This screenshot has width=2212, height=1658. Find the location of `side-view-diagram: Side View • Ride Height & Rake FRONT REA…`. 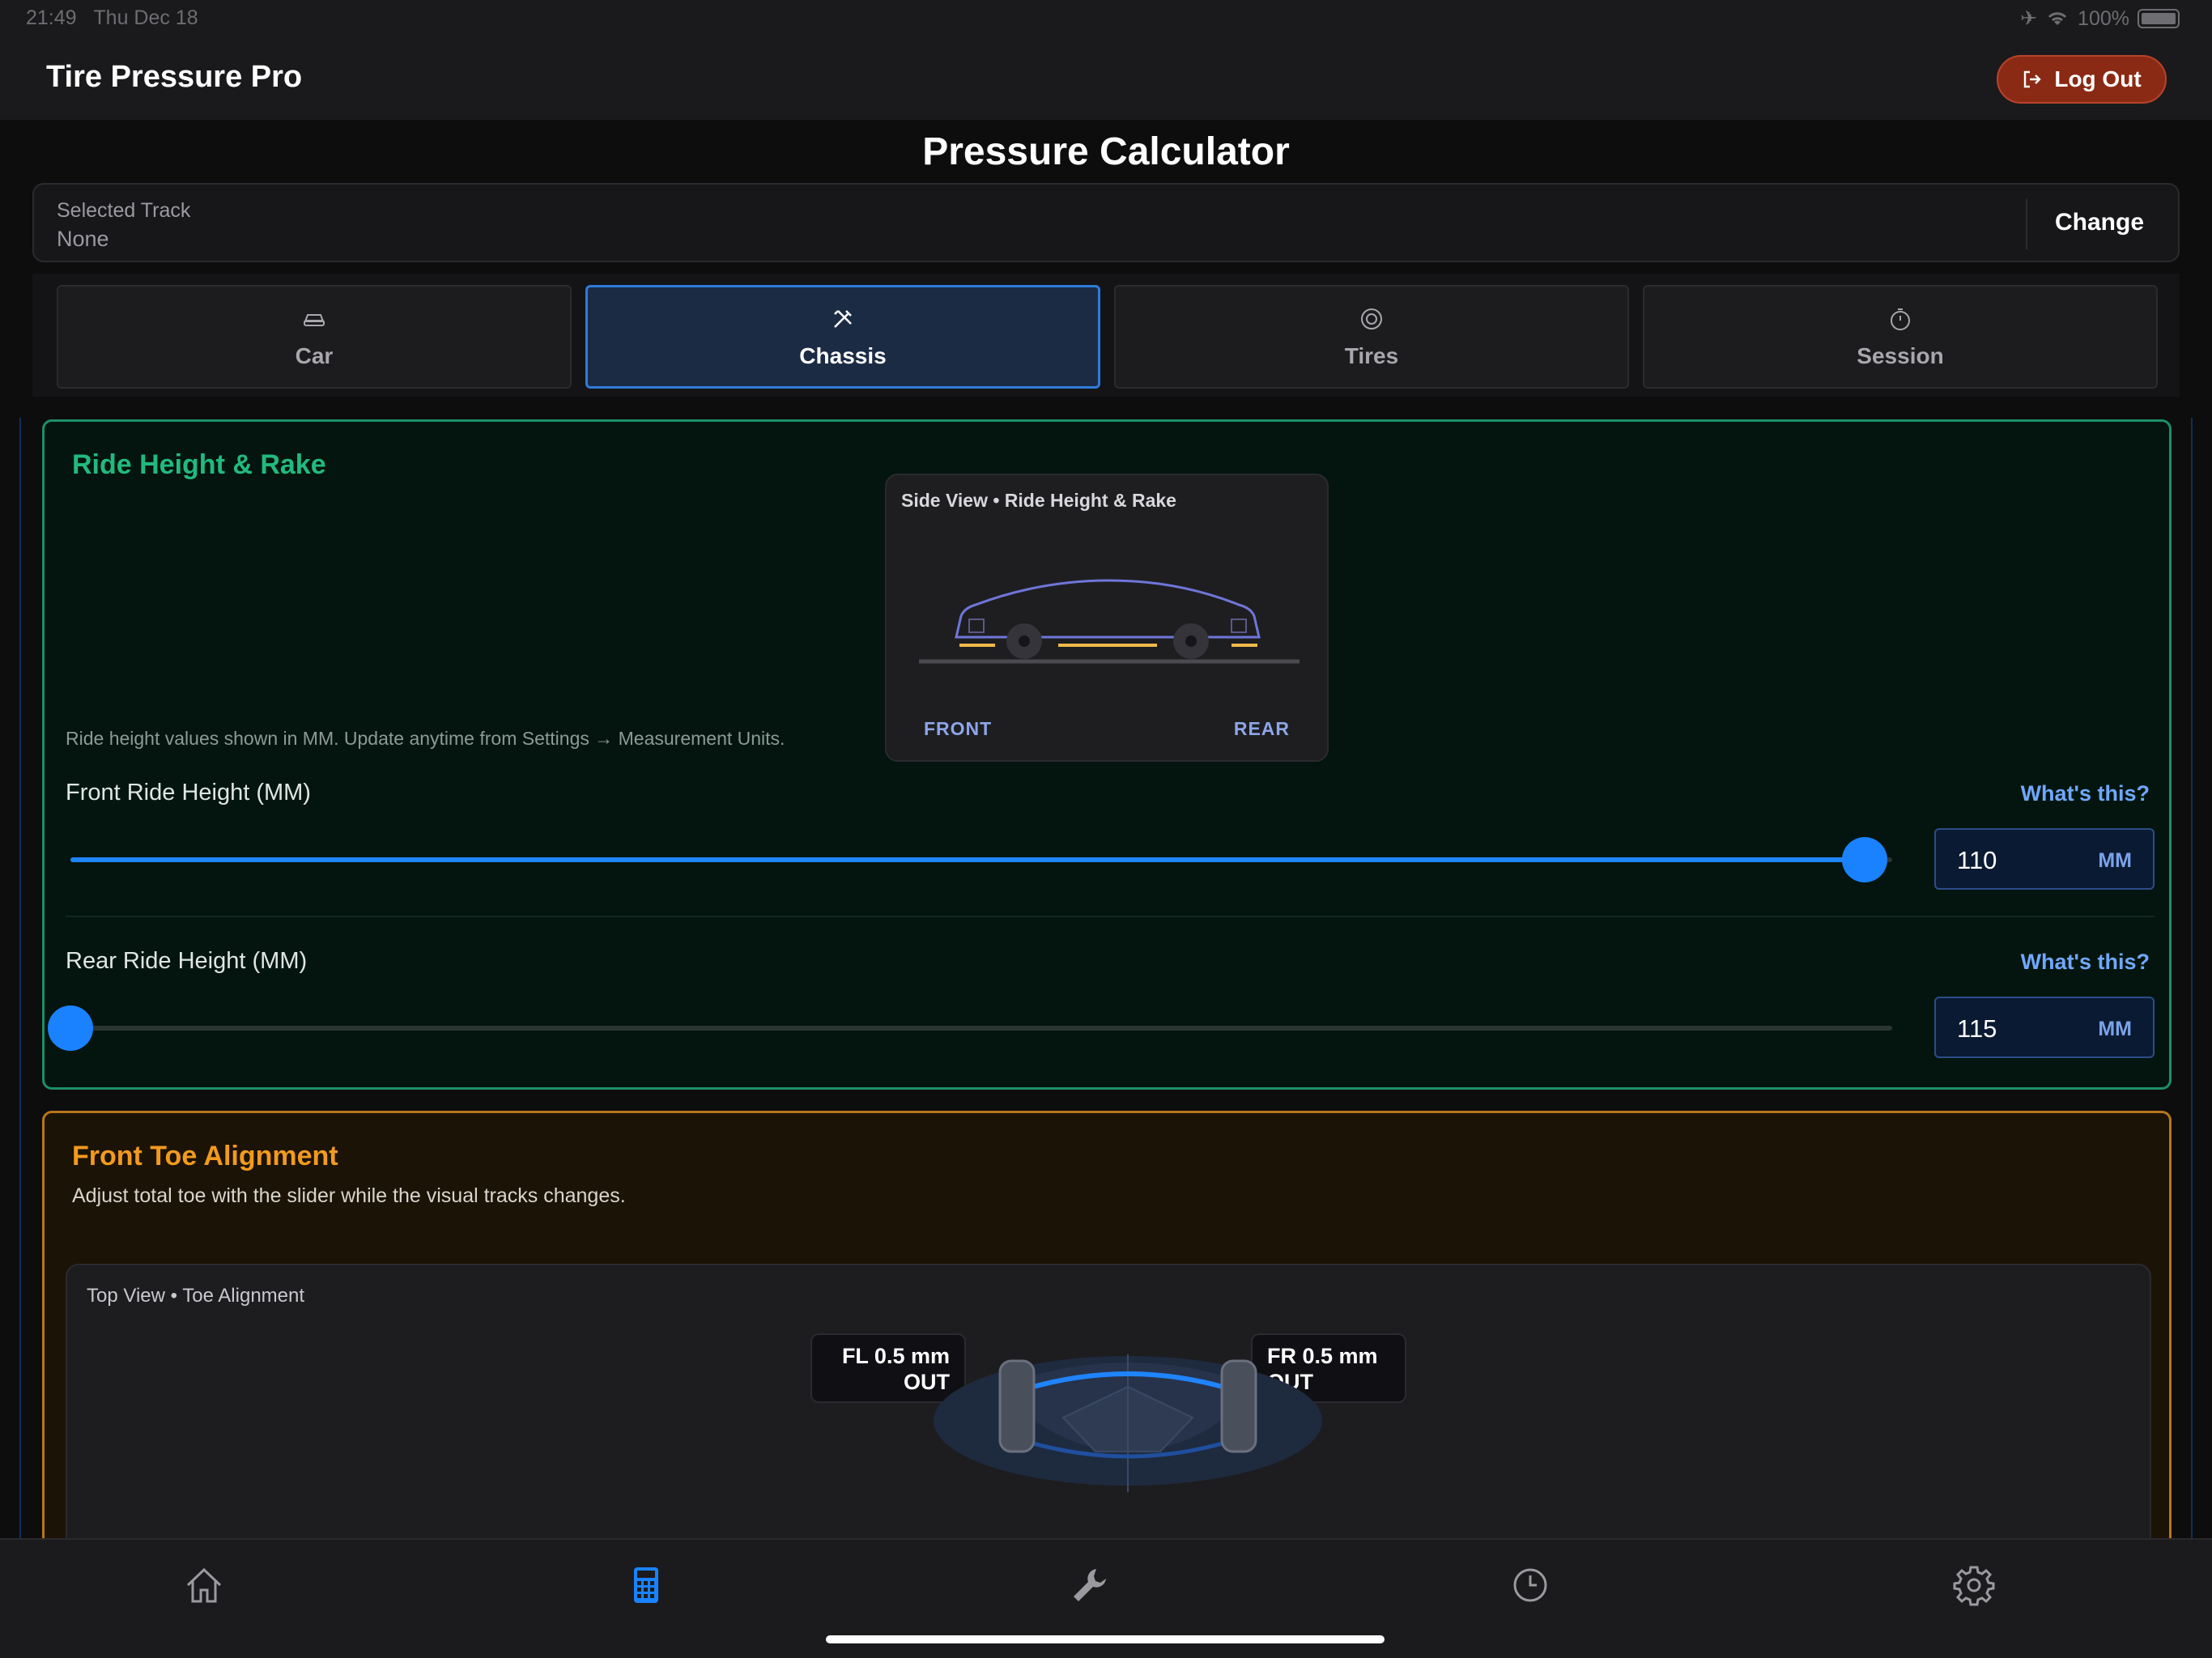

side-view-diagram: Side View • Ride Height & Rake FRONT REA… is located at coordinates (1107, 618).